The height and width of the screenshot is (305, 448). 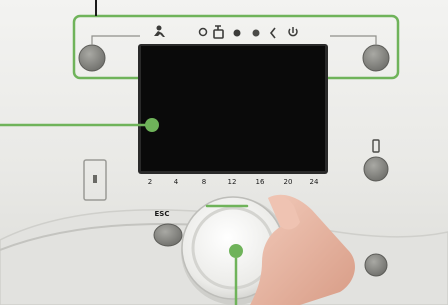 What do you see at coordinates (288, 182) in the screenshot?
I see `timeline-label: 20` at bounding box center [288, 182].